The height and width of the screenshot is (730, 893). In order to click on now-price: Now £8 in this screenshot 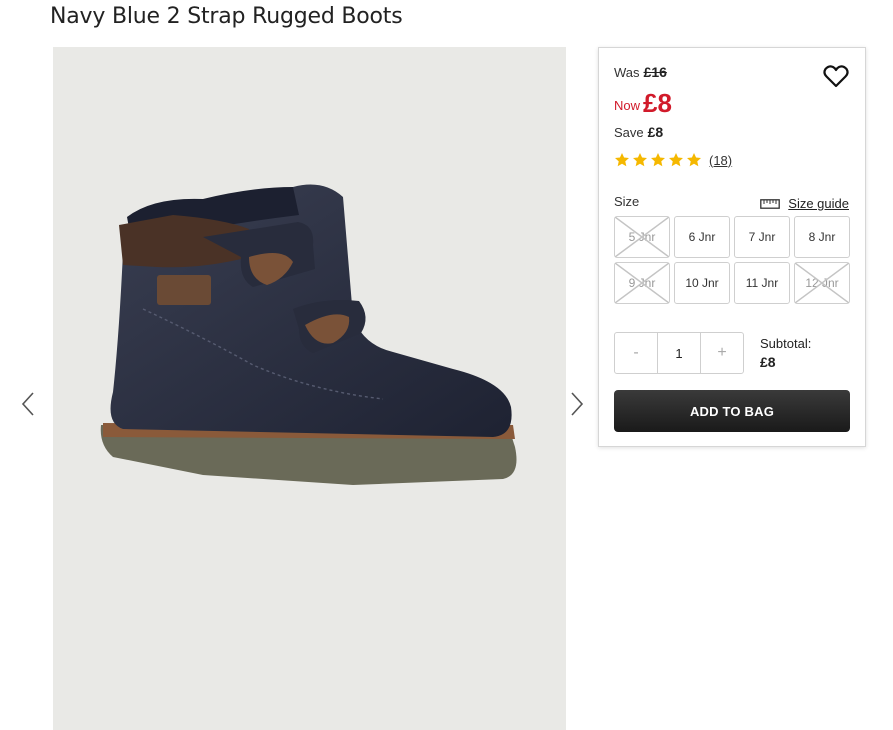, I will do `click(643, 103)`.